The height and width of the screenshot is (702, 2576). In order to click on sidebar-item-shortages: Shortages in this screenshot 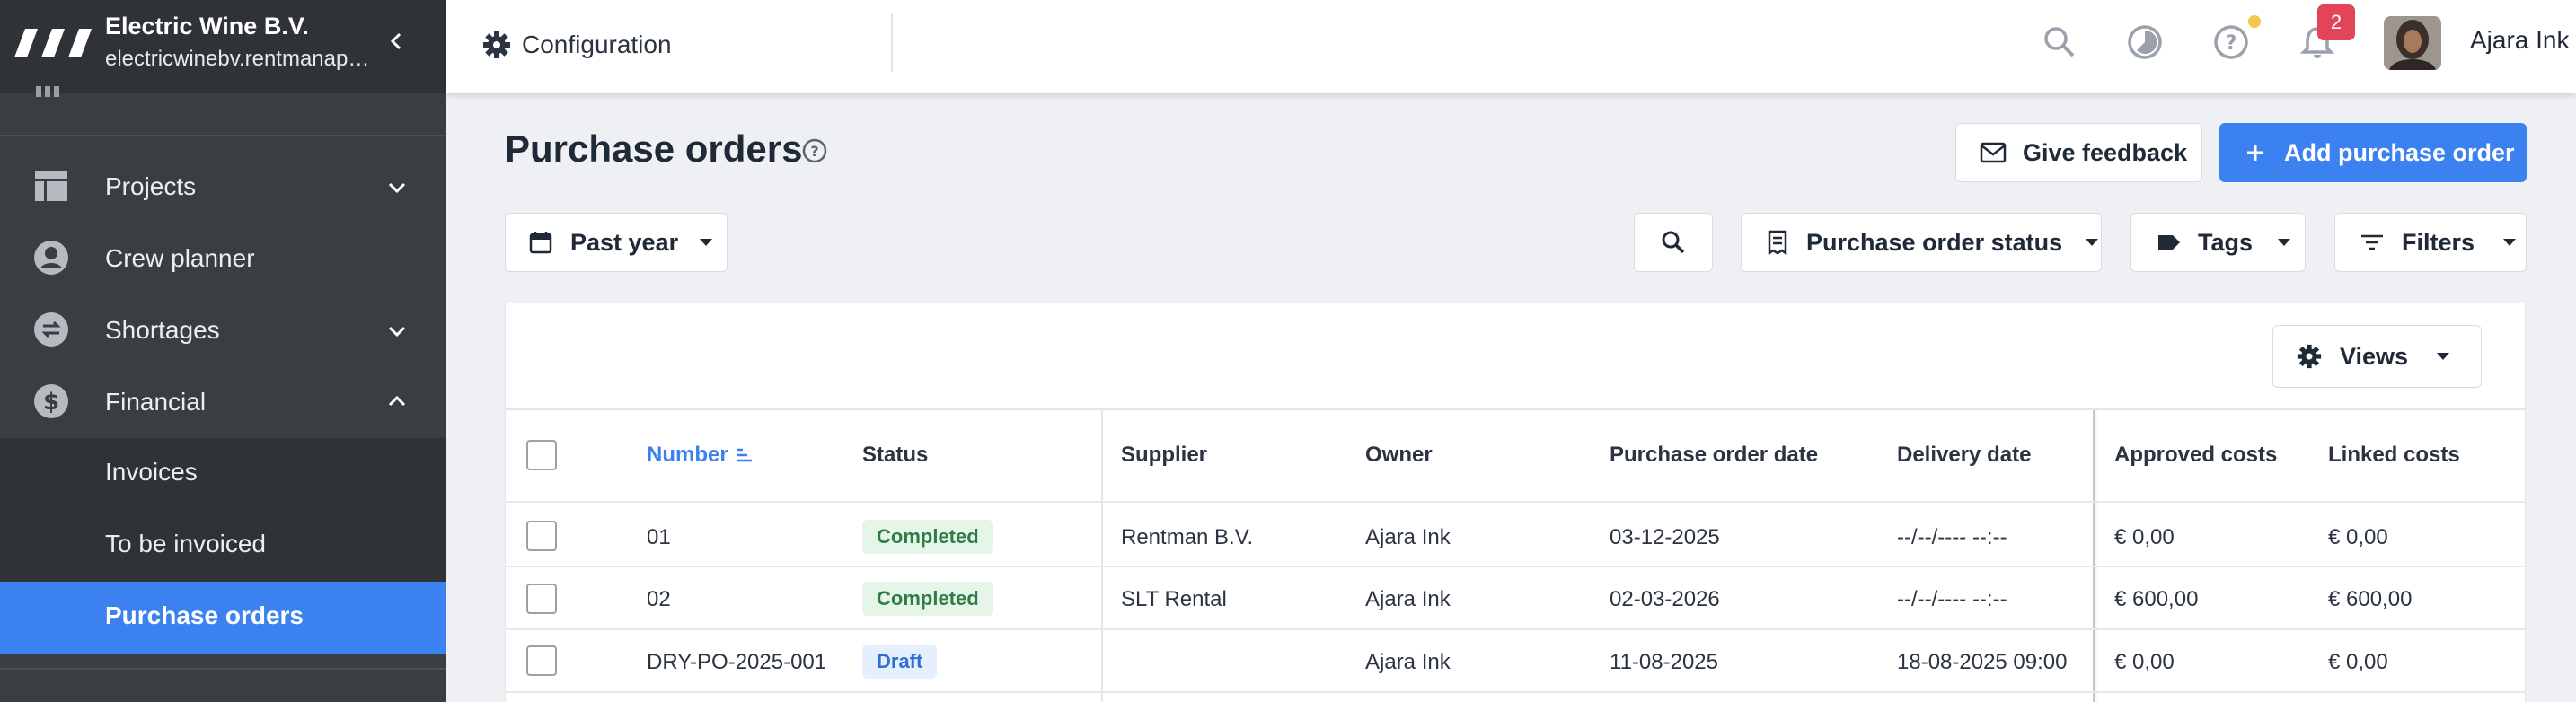, I will do `click(223, 330)`.